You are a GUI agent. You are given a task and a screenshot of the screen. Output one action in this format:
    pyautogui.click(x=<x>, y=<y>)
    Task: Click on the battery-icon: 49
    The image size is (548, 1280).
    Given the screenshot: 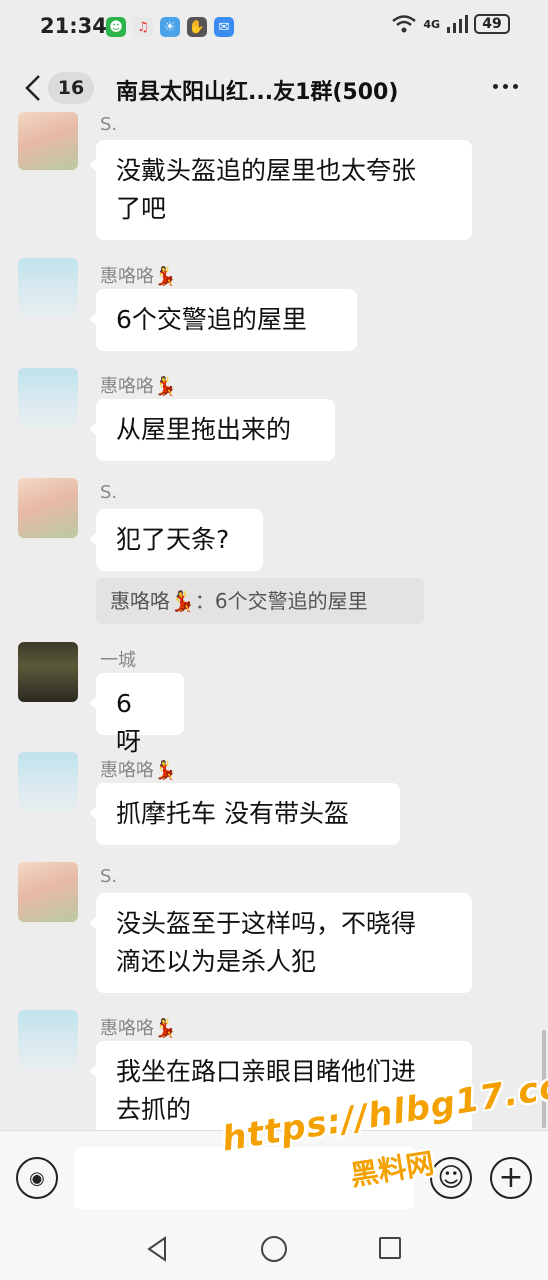 What is the action you would take?
    pyautogui.click(x=492, y=24)
    